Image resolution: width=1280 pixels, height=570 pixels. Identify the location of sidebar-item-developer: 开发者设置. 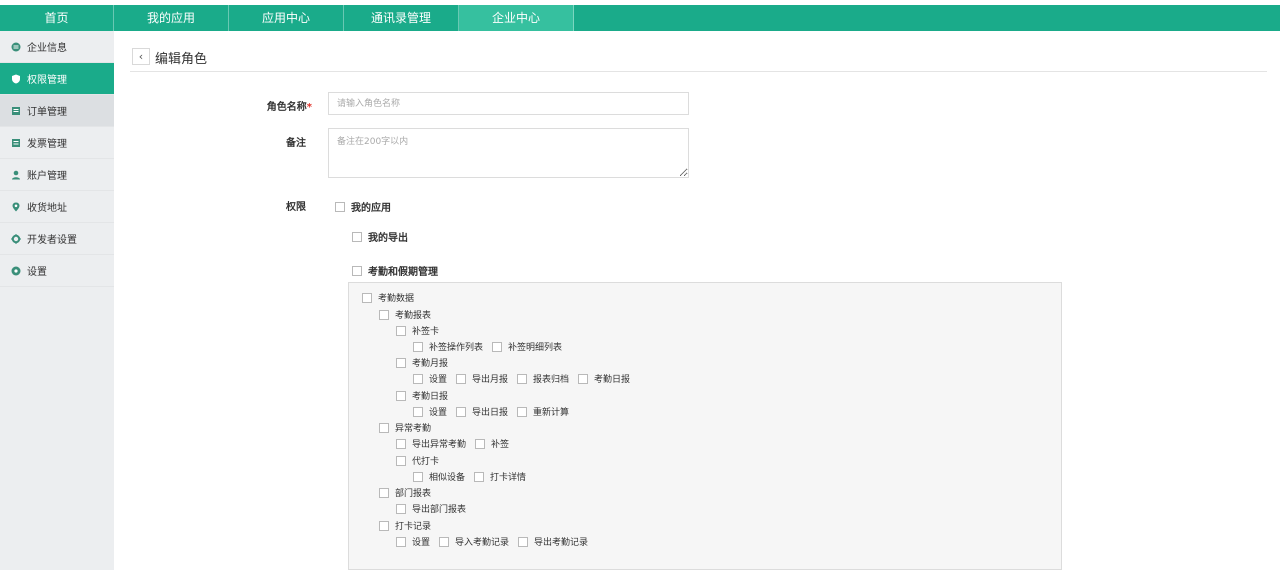
(57, 239).